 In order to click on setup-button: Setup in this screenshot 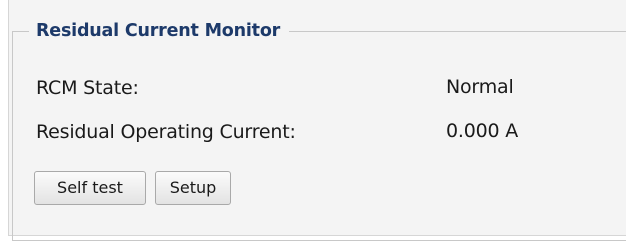, I will do `click(193, 188)`.